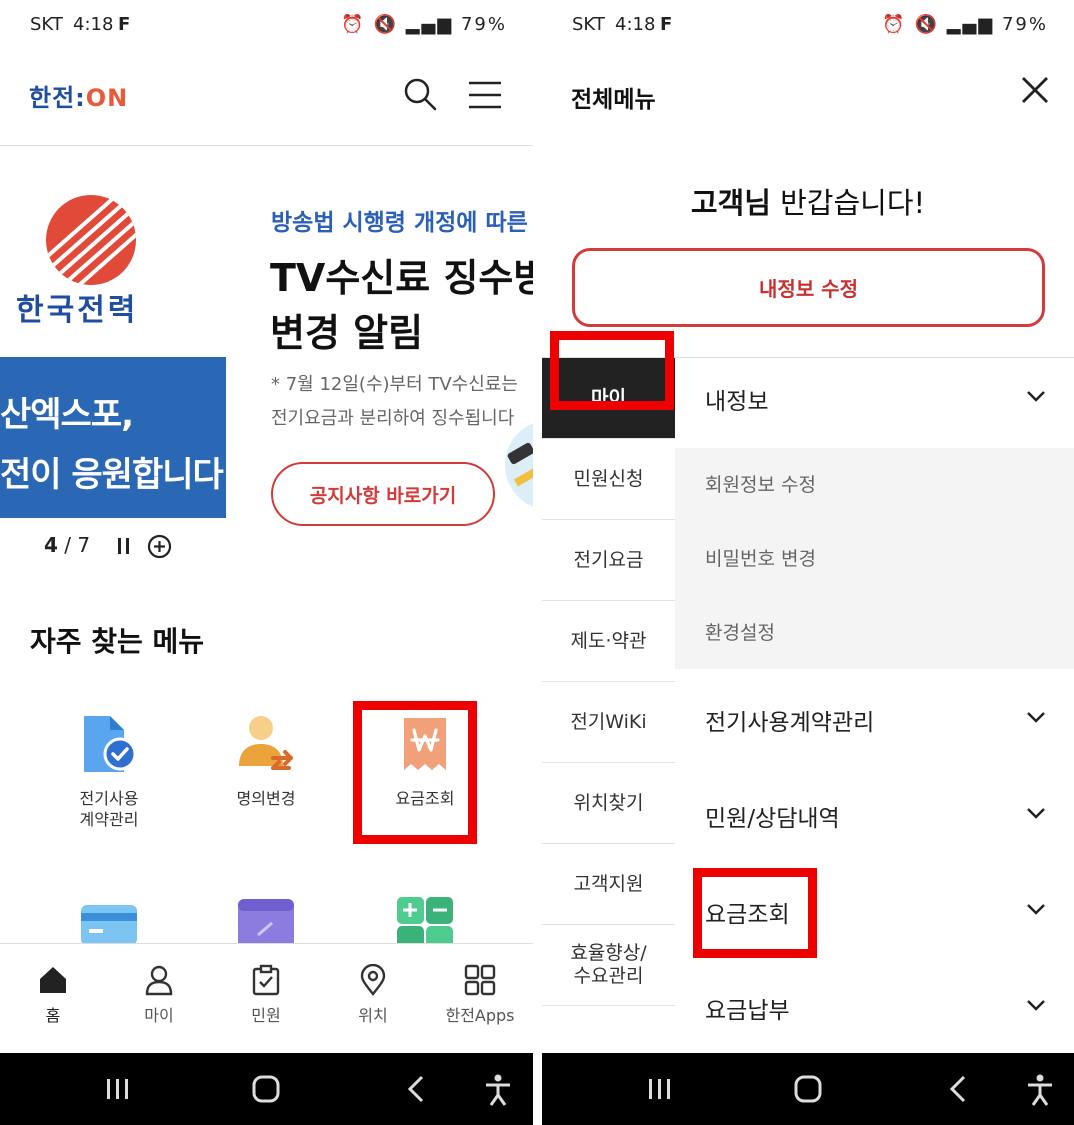  I want to click on sidebar-item-label: 민원신청, so click(608, 478).